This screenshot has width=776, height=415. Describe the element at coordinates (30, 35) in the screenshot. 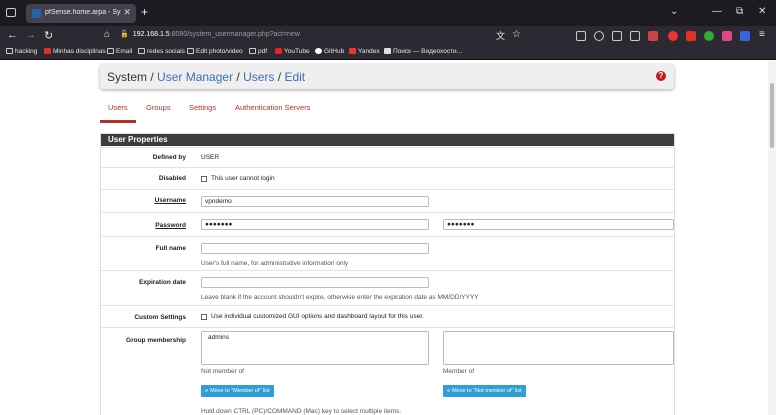

I see `forward-icon: →` at that location.